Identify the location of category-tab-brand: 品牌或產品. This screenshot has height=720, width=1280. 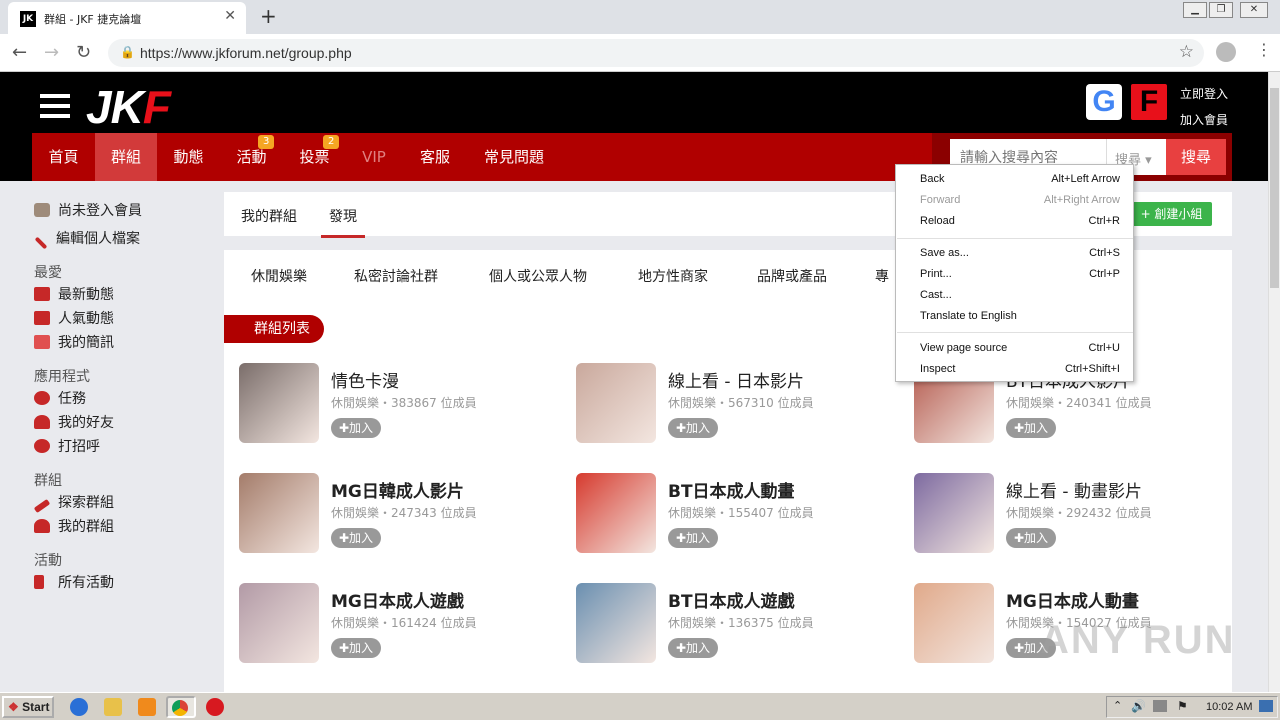
(792, 276).